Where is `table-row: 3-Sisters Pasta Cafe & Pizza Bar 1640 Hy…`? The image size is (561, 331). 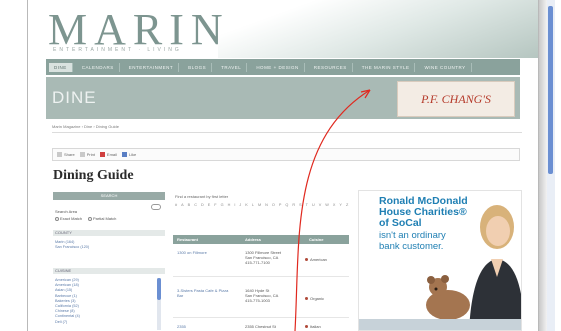
table-row: 3-Sisters Pasta Cafe & Pizza Bar 1640 Hy… is located at coordinates (261, 299).